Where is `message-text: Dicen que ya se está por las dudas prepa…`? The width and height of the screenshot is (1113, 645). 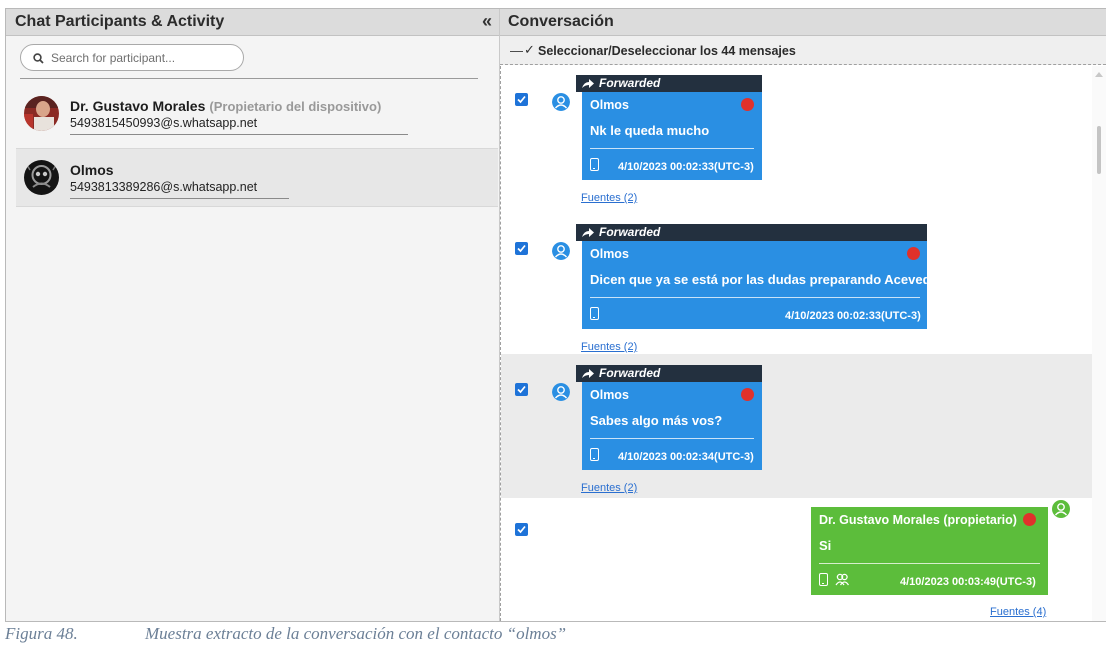
message-text: Dicen que ya se está por las dudas prepa… is located at coordinates (764, 279).